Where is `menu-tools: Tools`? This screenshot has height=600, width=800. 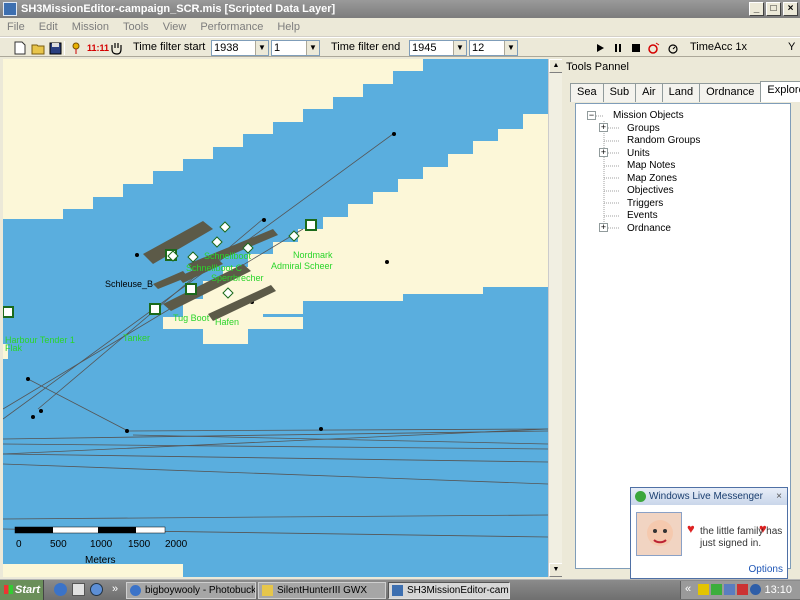 menu-tools: Tools is located at coordinates (136, 27).